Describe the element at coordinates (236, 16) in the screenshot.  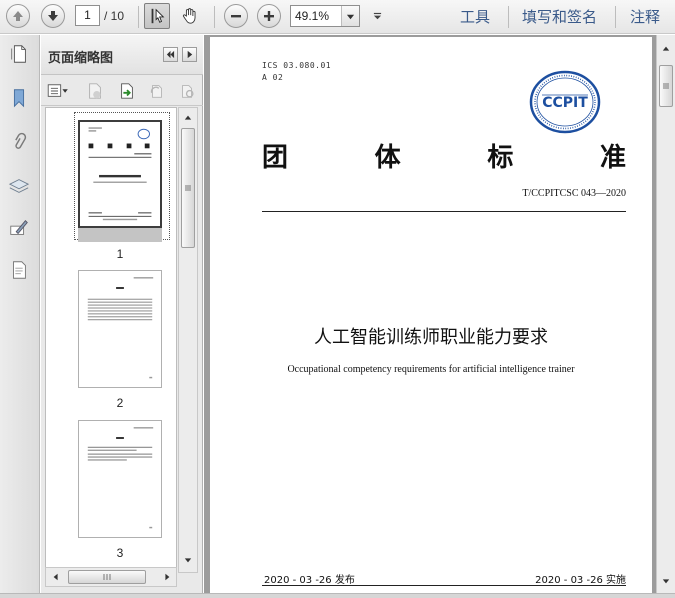
I see `zoom-out-button` at that location.